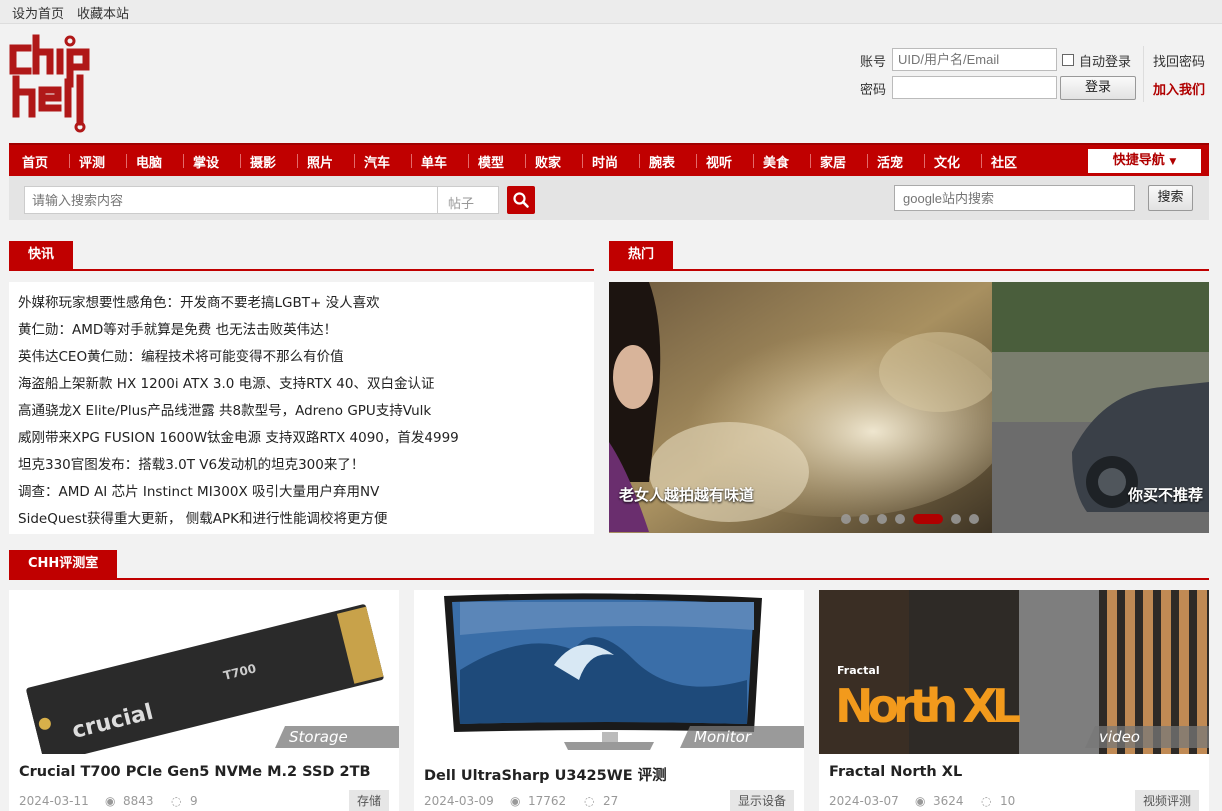 Image resolution: width=1222 pixels, height=811 pixels. I want to click on nav-item: 摄影, so click(263, 161).